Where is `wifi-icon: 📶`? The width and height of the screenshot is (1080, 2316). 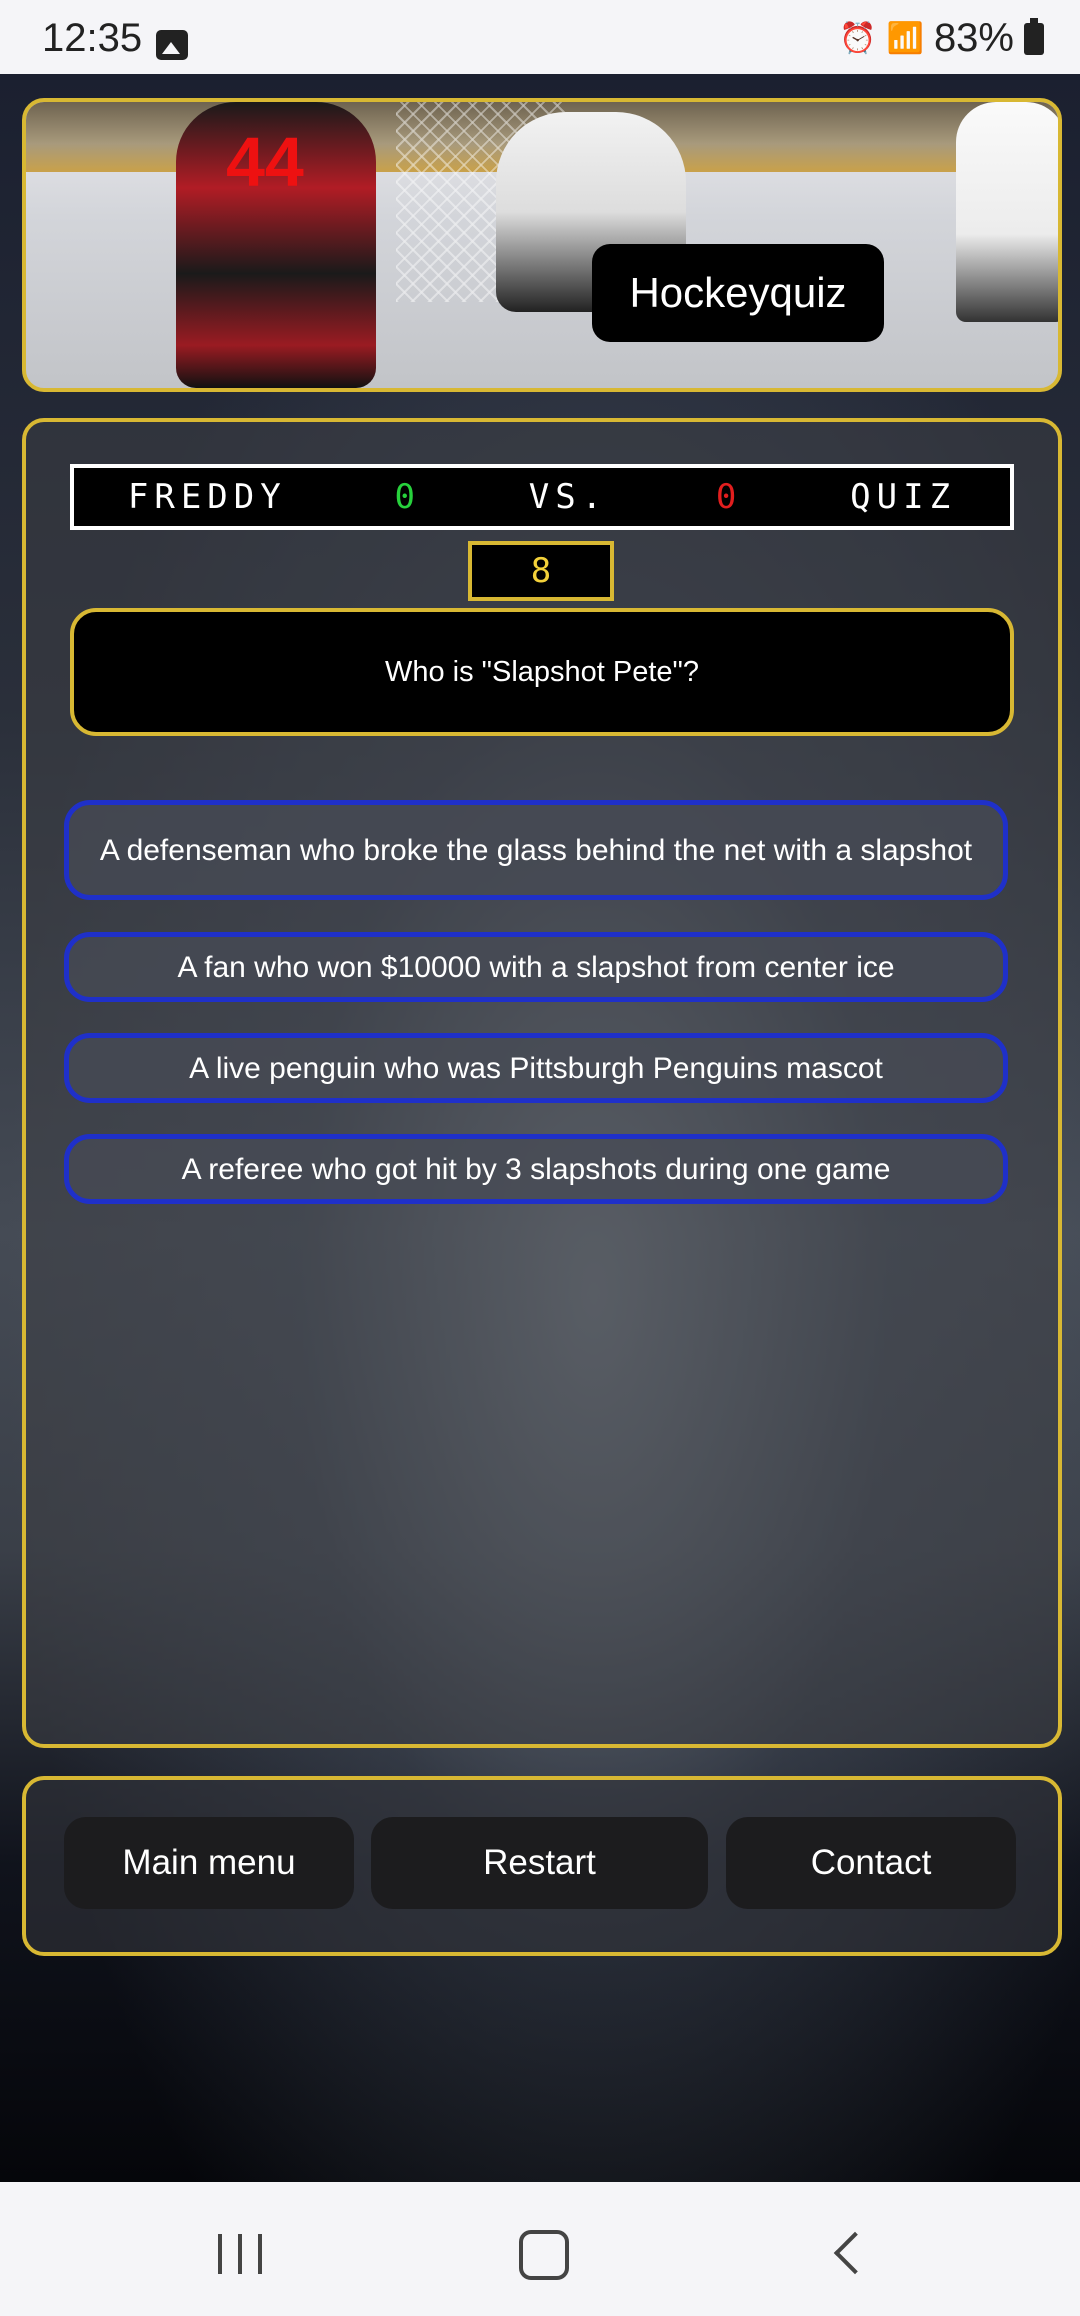
wifi-icon: 📶 is located at coordinates (905, 38).